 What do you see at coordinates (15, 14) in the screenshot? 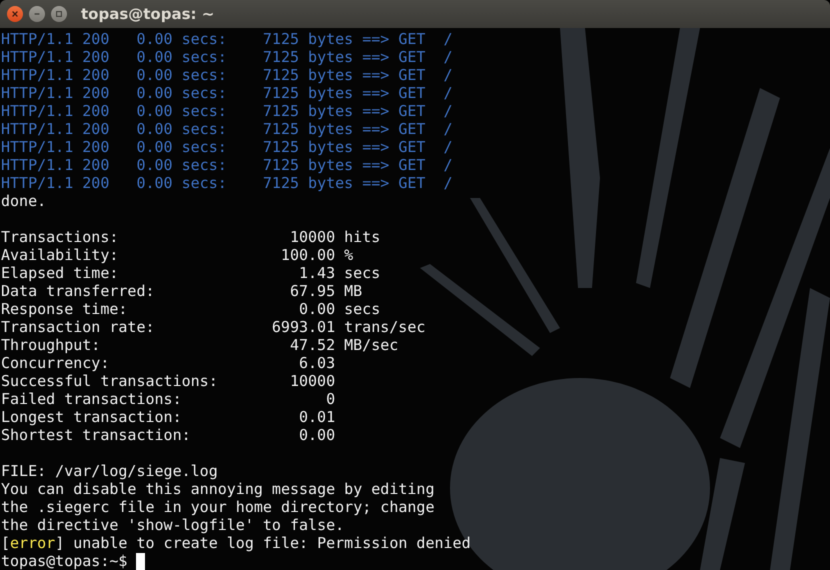
I see `close-icon` at bounding box center [15, 14].